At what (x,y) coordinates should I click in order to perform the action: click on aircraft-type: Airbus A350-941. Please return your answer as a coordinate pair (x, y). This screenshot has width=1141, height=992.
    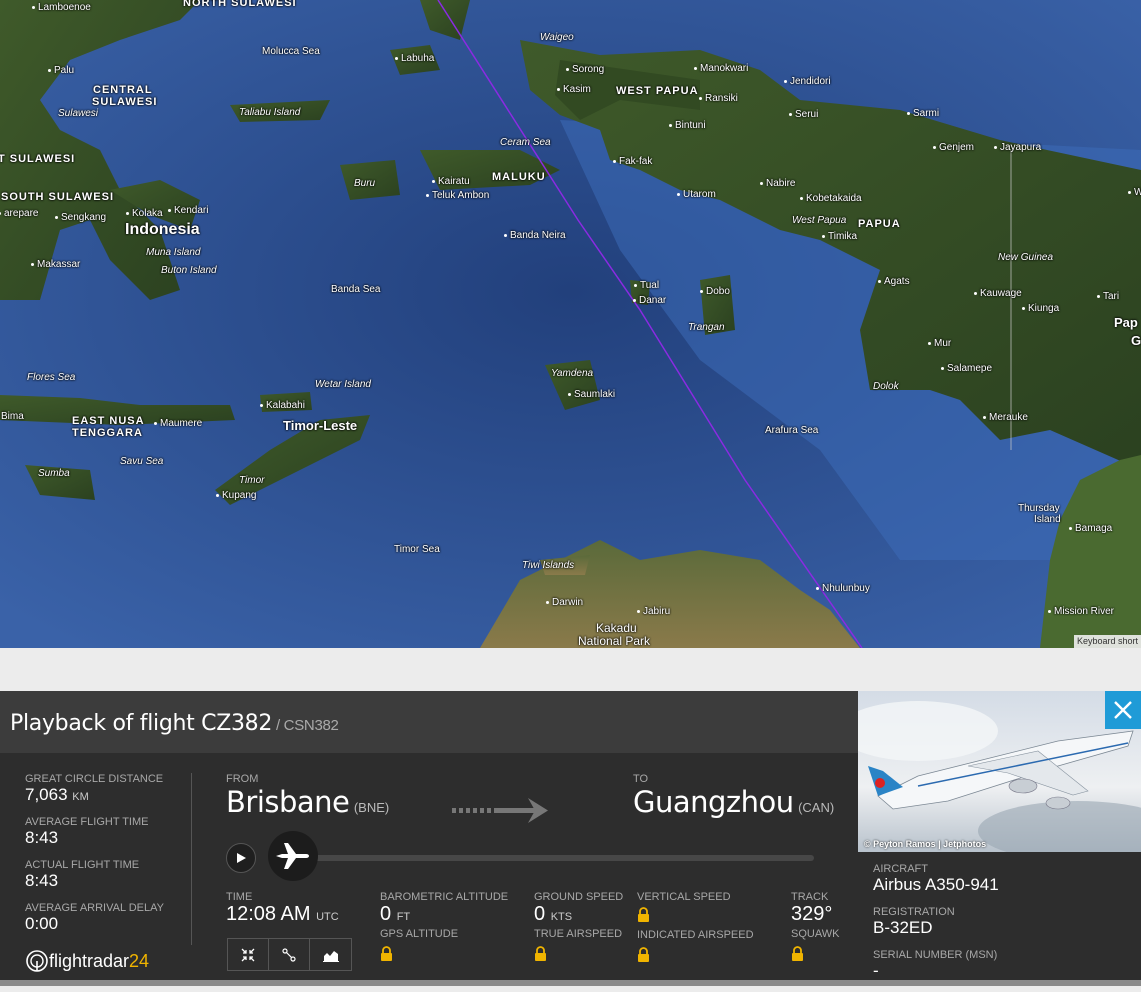
    Looking at the image, I should click on (936, 884).